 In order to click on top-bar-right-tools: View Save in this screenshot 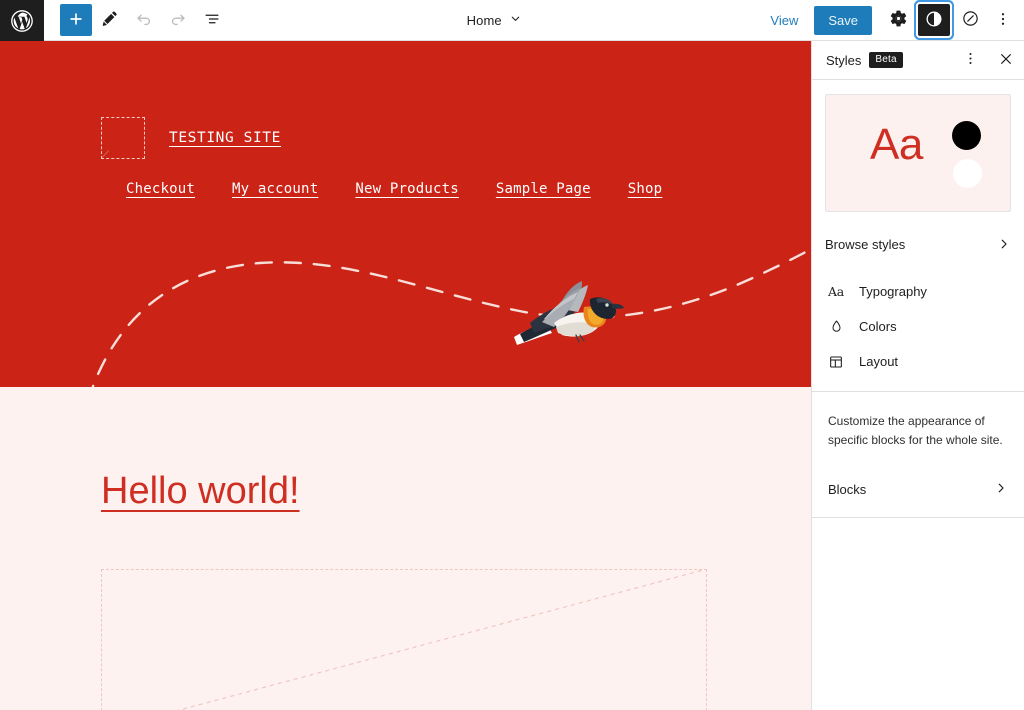, I will do `click(892, 20)`.